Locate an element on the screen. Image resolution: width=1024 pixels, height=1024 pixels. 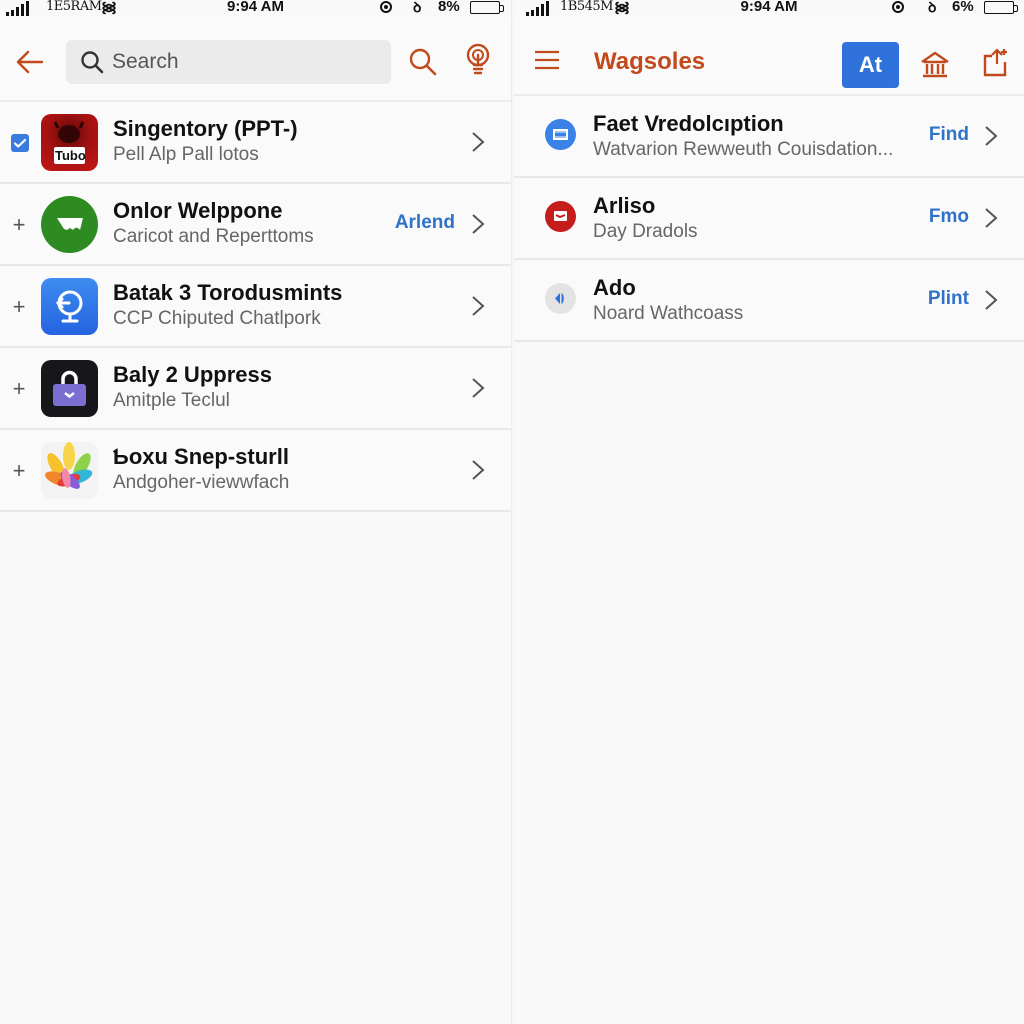
item-title: Arliso is located at coordinates (624, 205).